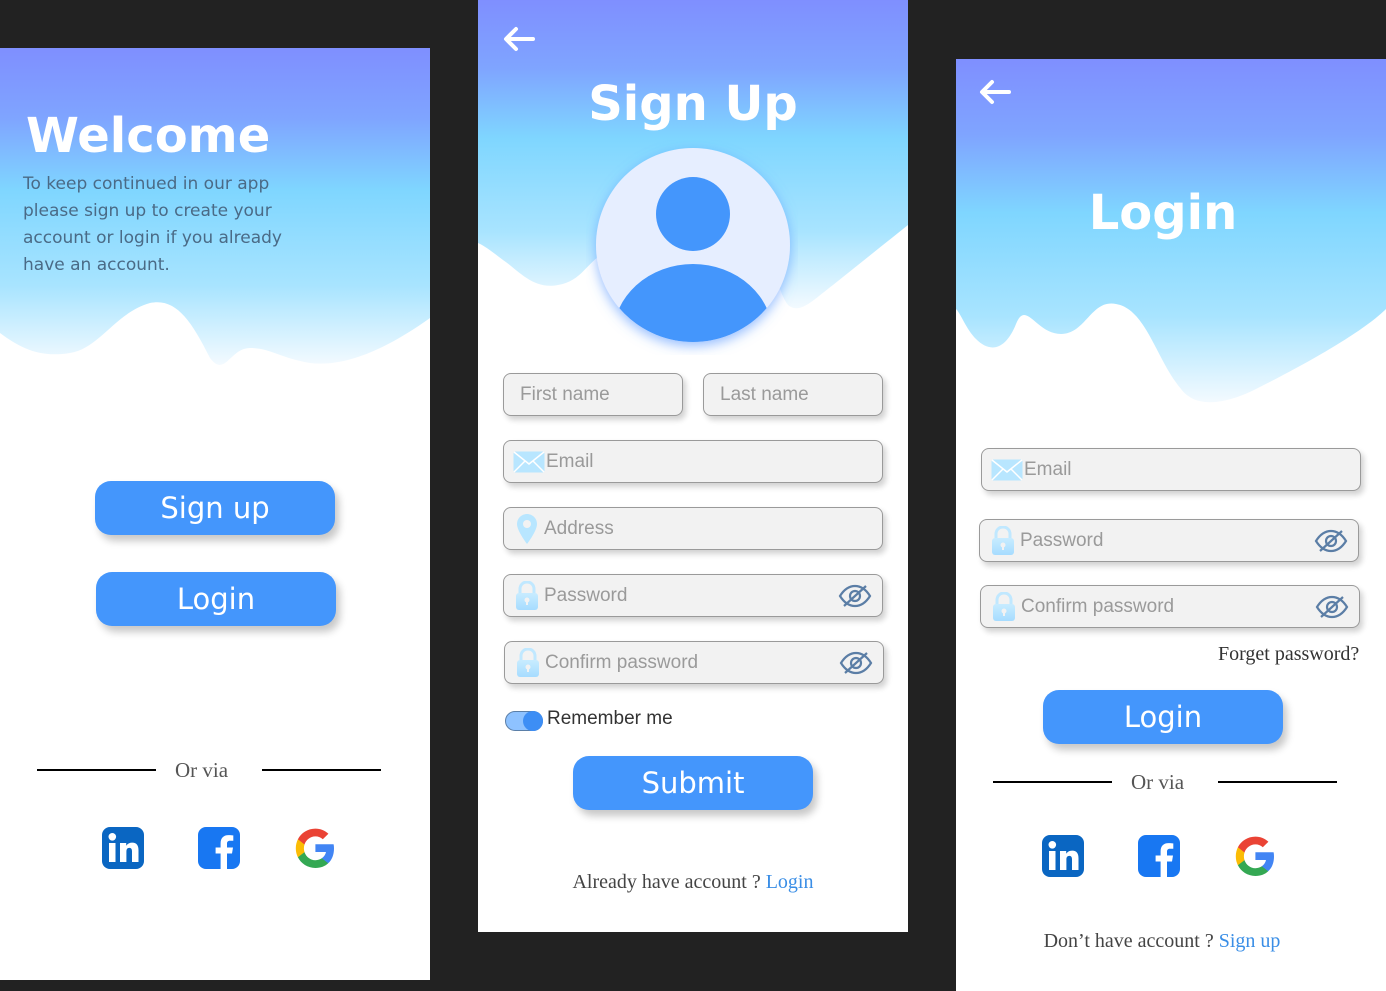 The image size is (1386, 991). I want to click on sign-up-link: Sign up, so click(1250, 941).